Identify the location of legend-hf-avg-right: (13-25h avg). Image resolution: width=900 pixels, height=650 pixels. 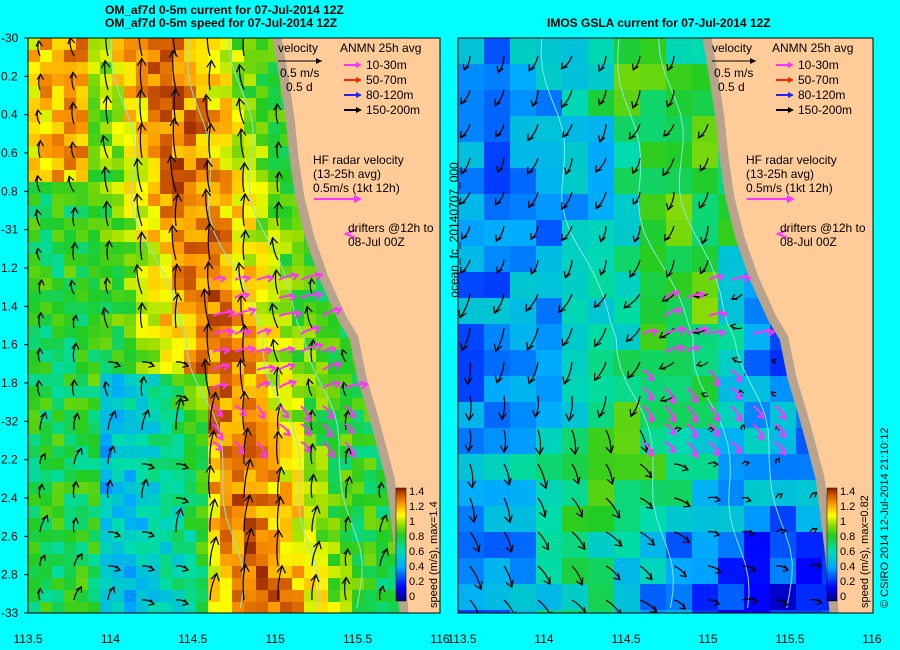
(780, 174).